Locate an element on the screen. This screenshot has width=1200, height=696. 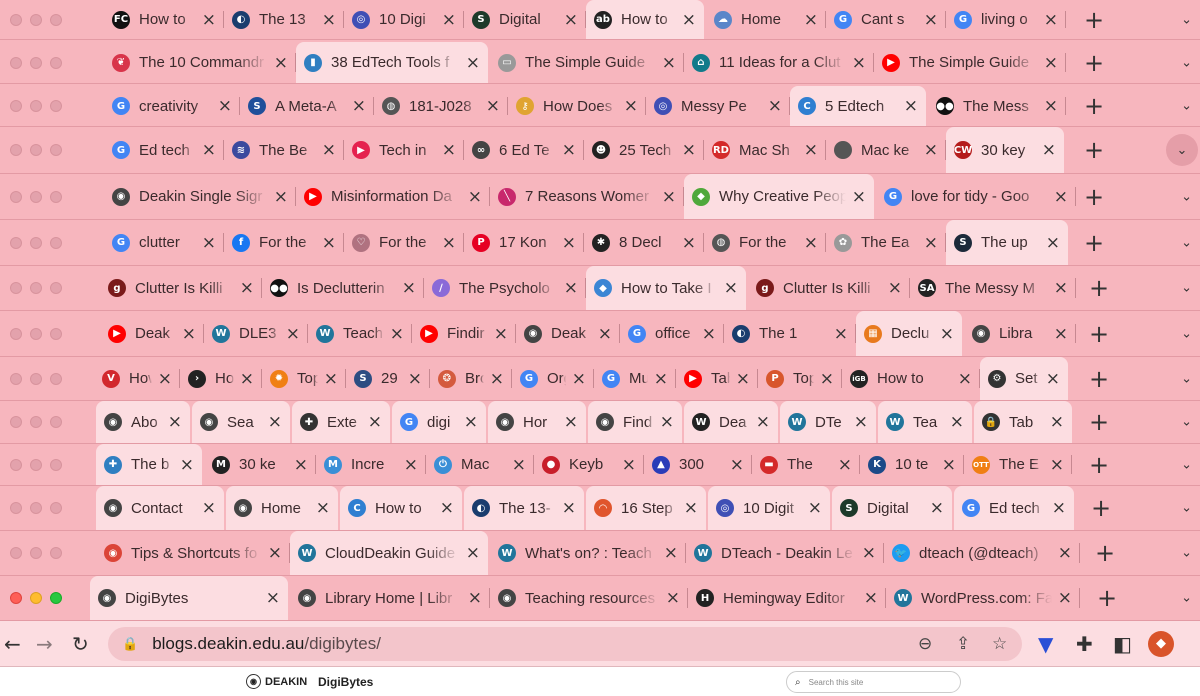
browser-tab: ⚙ Set × is located at coordinates (1024, 378).